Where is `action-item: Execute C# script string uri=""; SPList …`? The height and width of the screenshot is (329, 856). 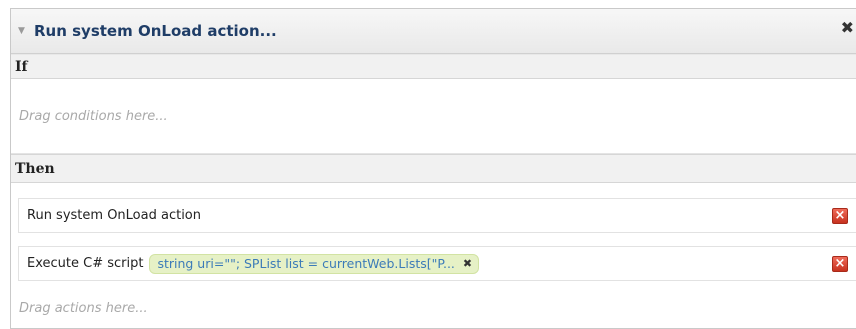 action-item: Execute C# script string uri=""; SPList … is located at coordinates (437, 263).